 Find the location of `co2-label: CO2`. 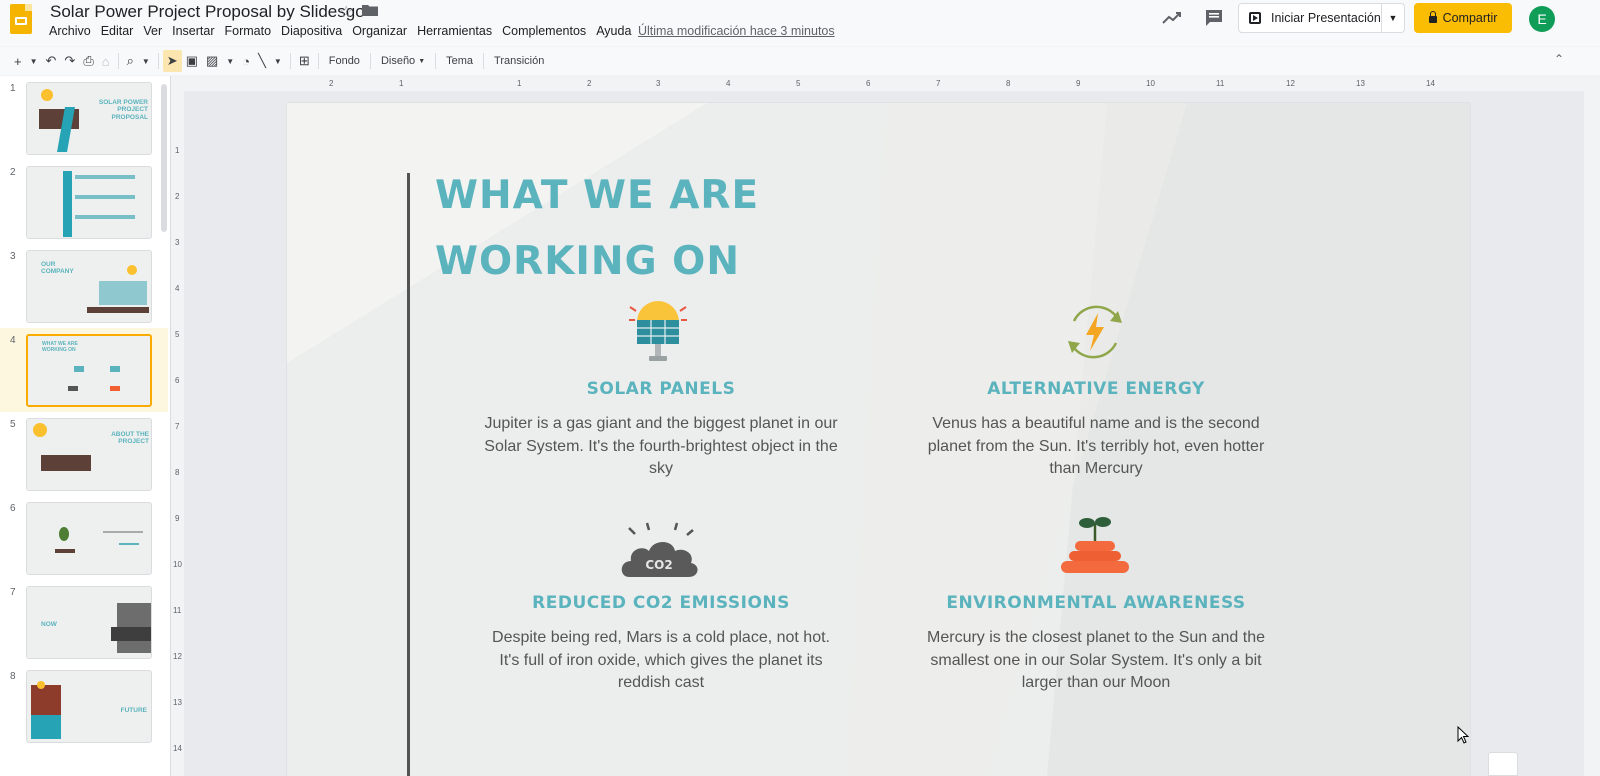

co2-label: CO2 is located at coordinates (658, 565).